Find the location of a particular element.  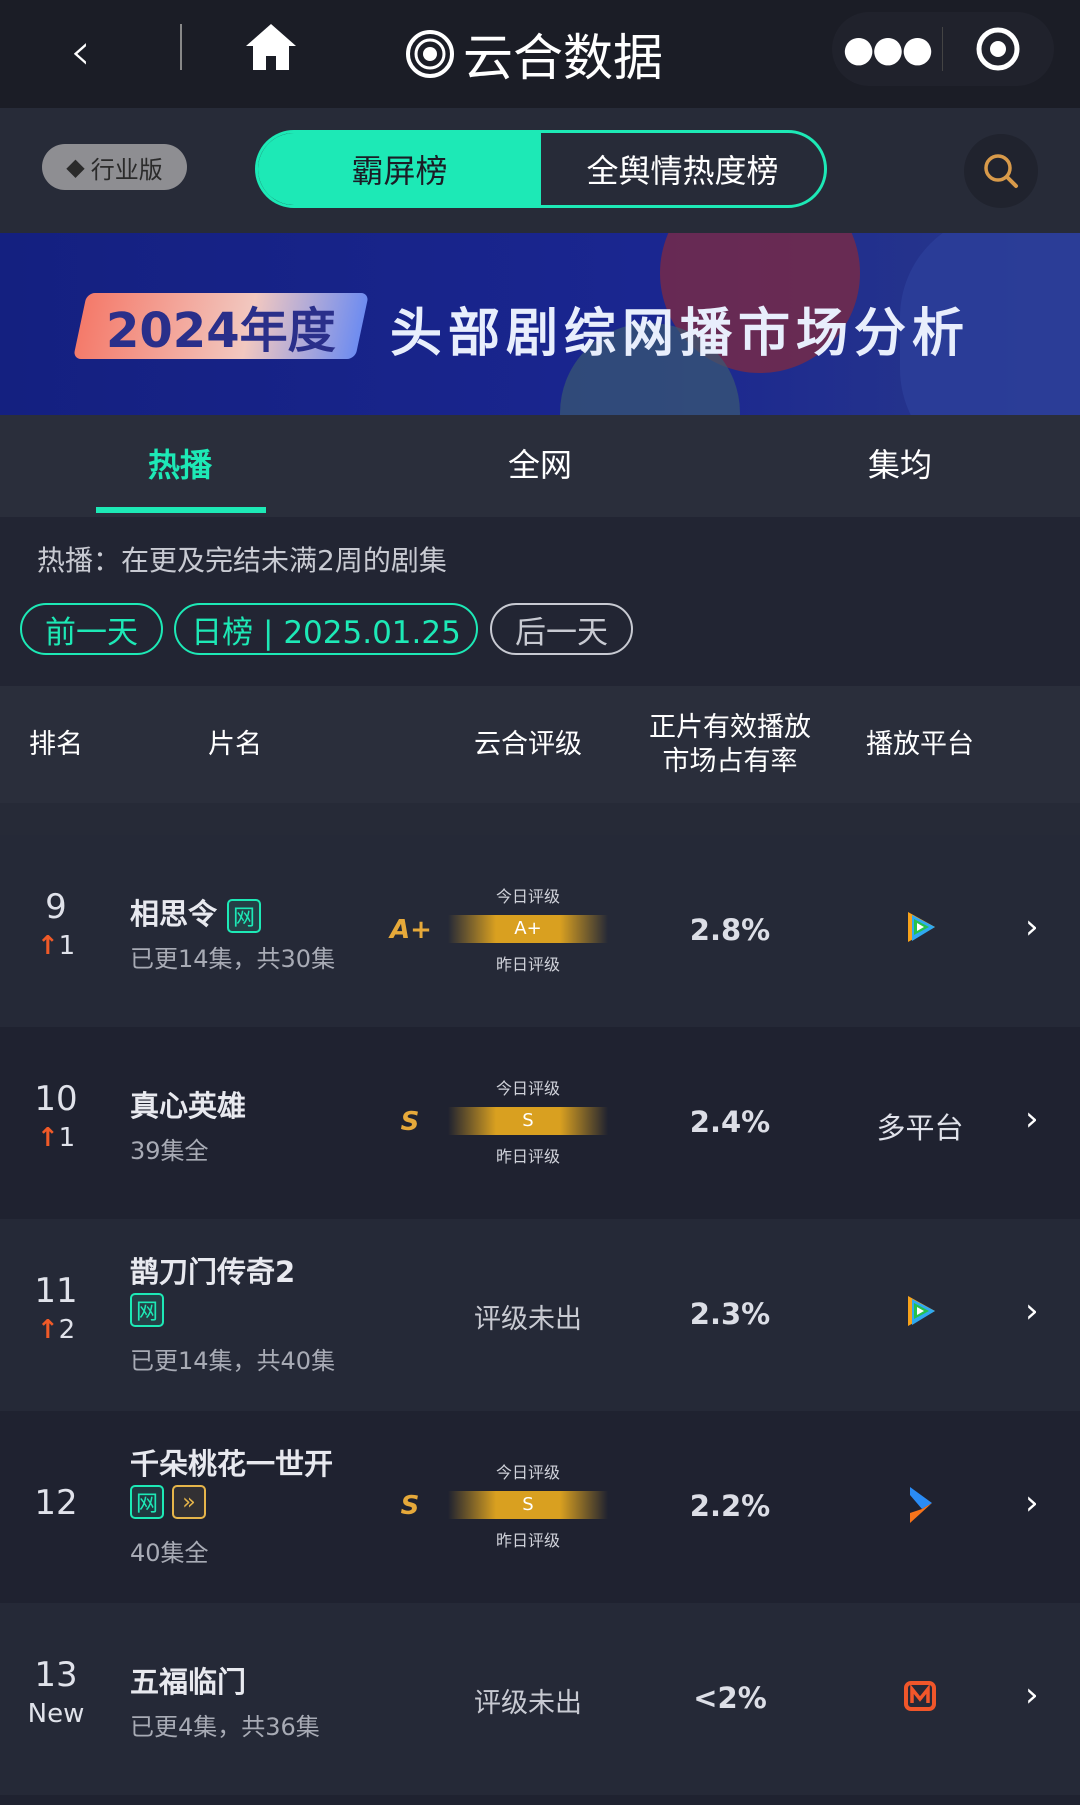

rating-letter: A+ is located at coordinates (411, 930).